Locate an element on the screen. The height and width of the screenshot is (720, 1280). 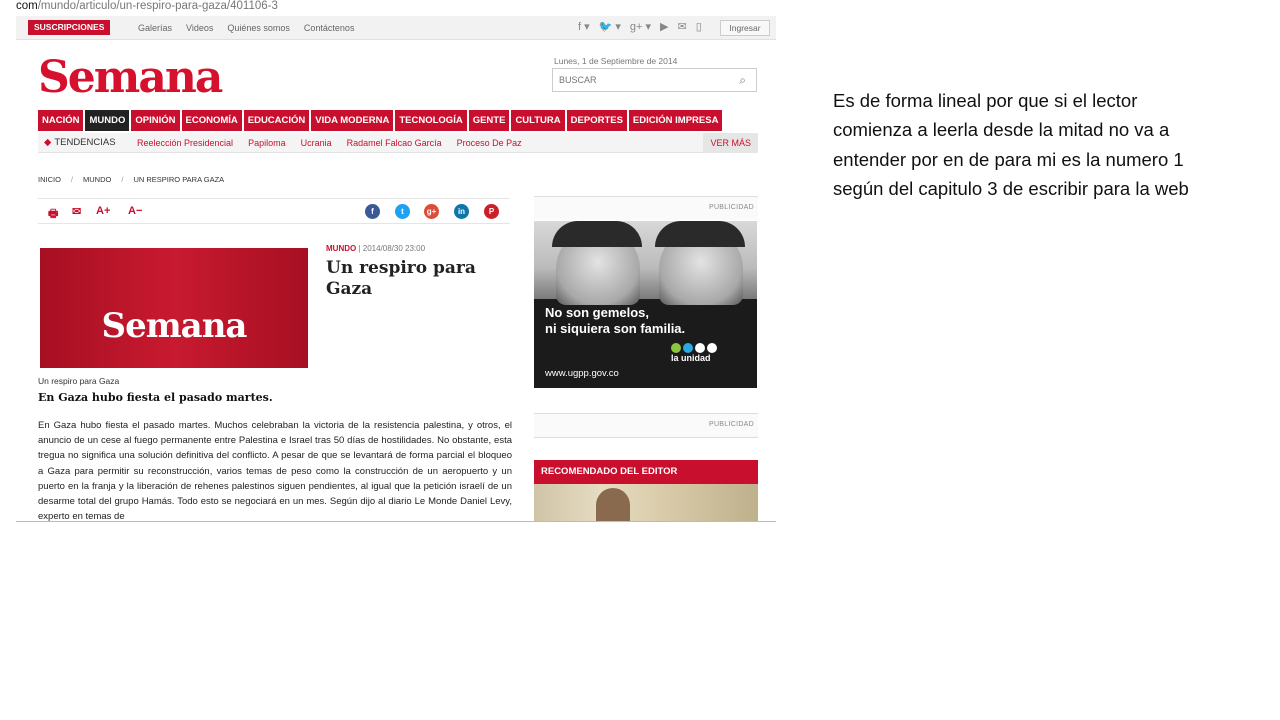
search-input is located at coordinates (638, 80).